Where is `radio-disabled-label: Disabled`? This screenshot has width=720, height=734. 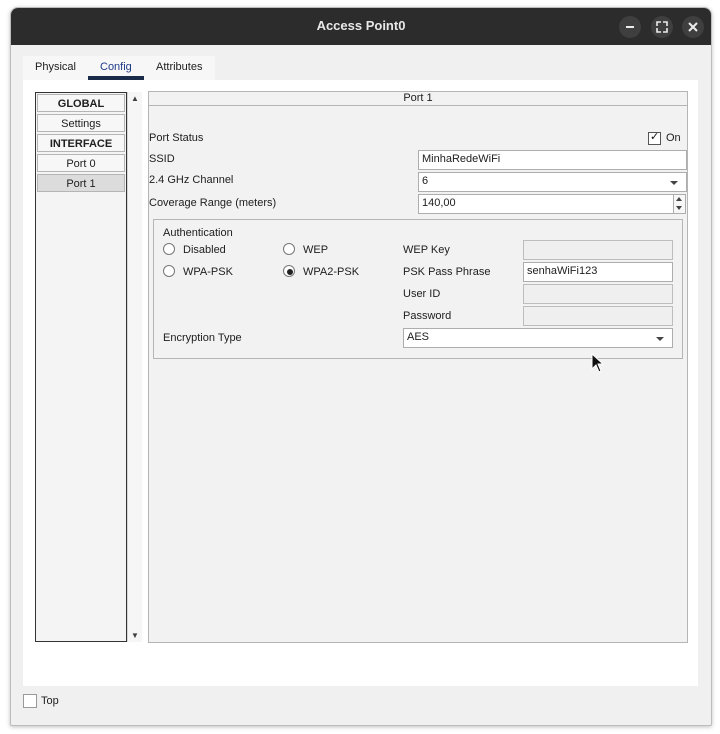 radio-disabled-label: Disabled is located at coordinates (204, 250).